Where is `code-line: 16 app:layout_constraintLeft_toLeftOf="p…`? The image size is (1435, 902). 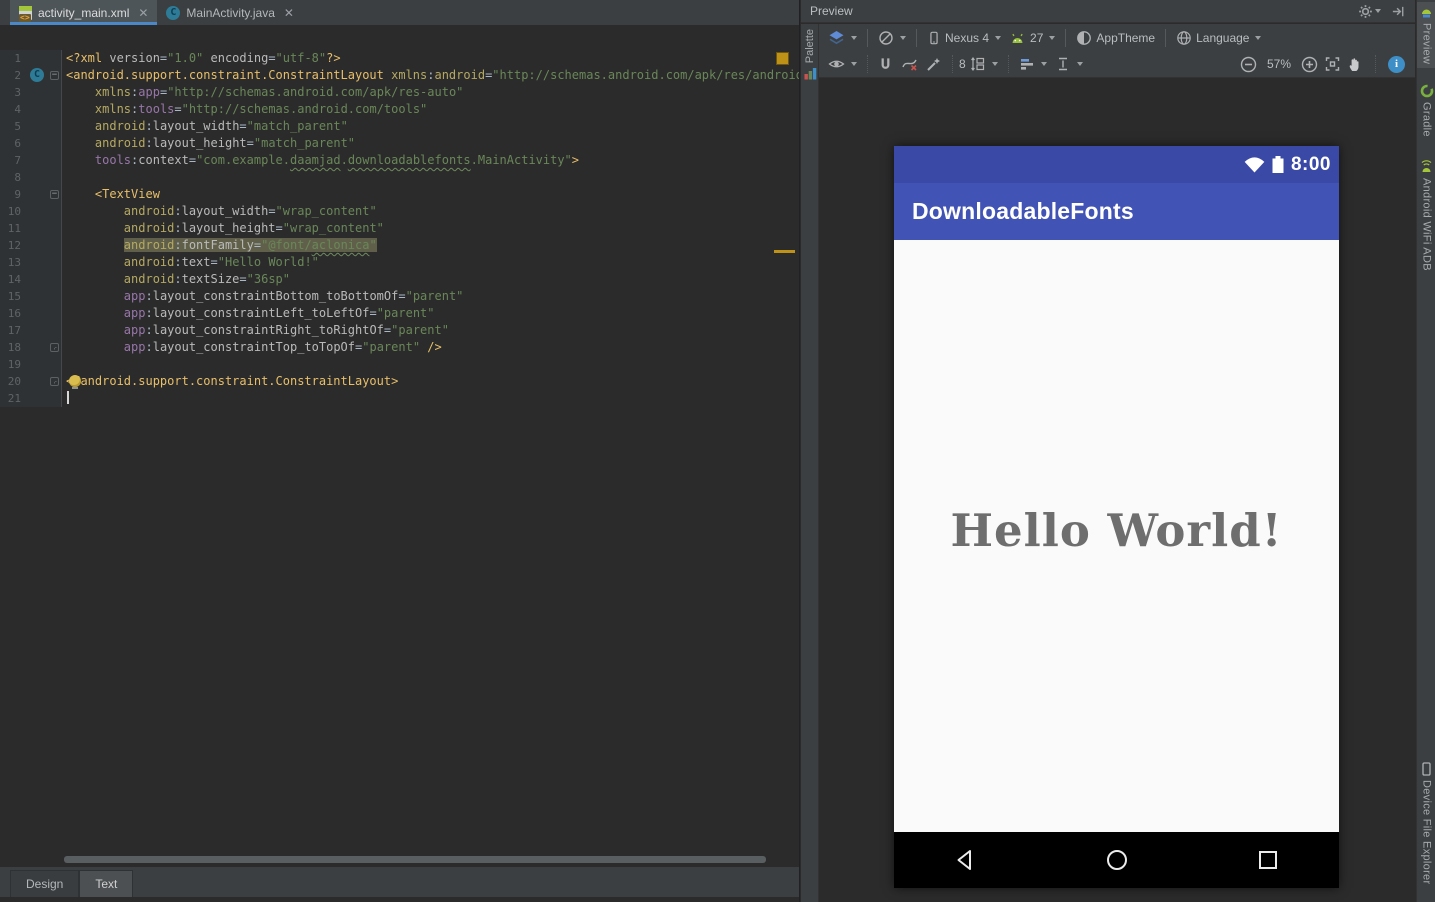
code-line: 16 app:layout_constraintLeft_toLeftOf="p… is located at coordinates (399, 313).